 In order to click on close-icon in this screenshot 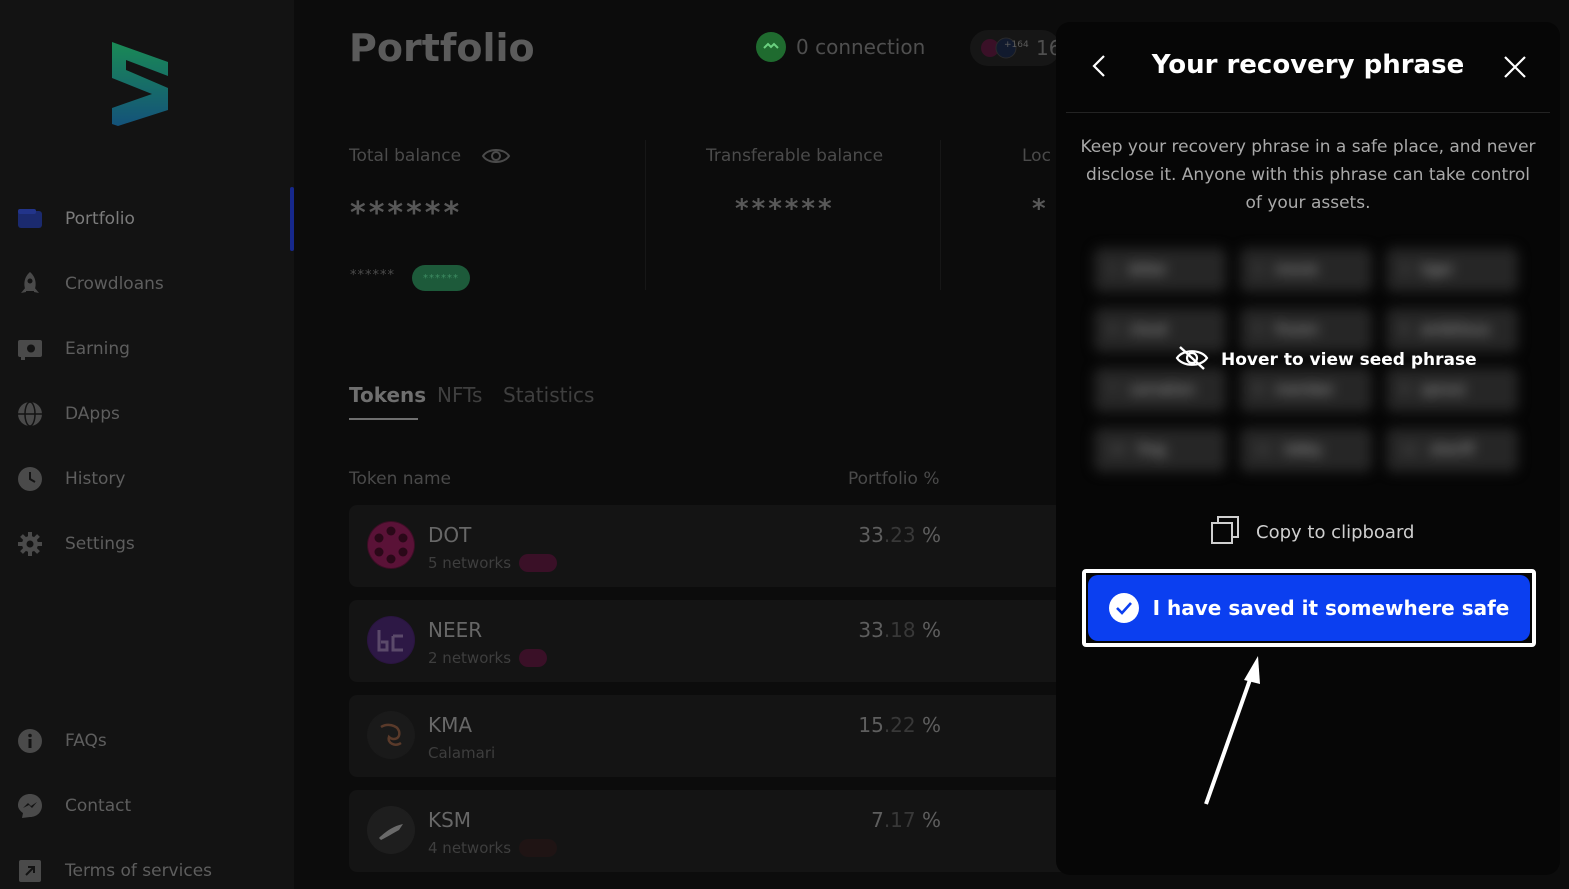, I will do `click(1515, 67)`.